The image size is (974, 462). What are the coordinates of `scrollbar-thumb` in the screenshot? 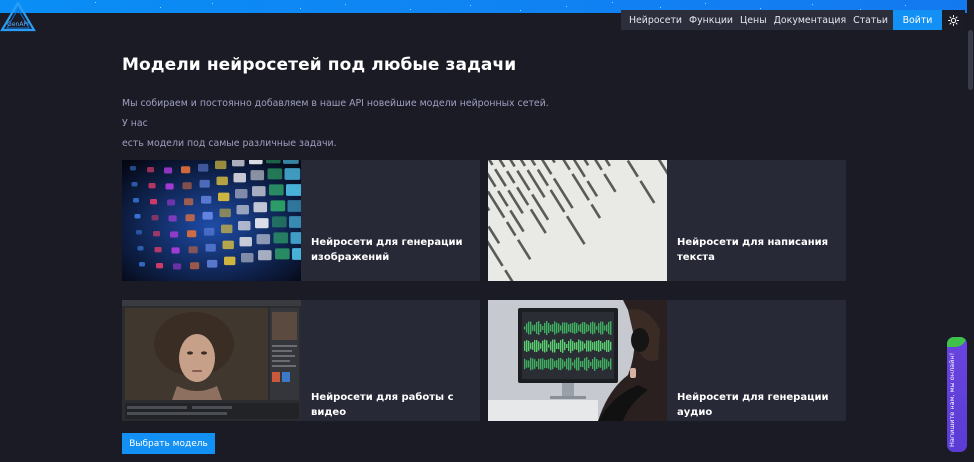 It's located at (970, 60).